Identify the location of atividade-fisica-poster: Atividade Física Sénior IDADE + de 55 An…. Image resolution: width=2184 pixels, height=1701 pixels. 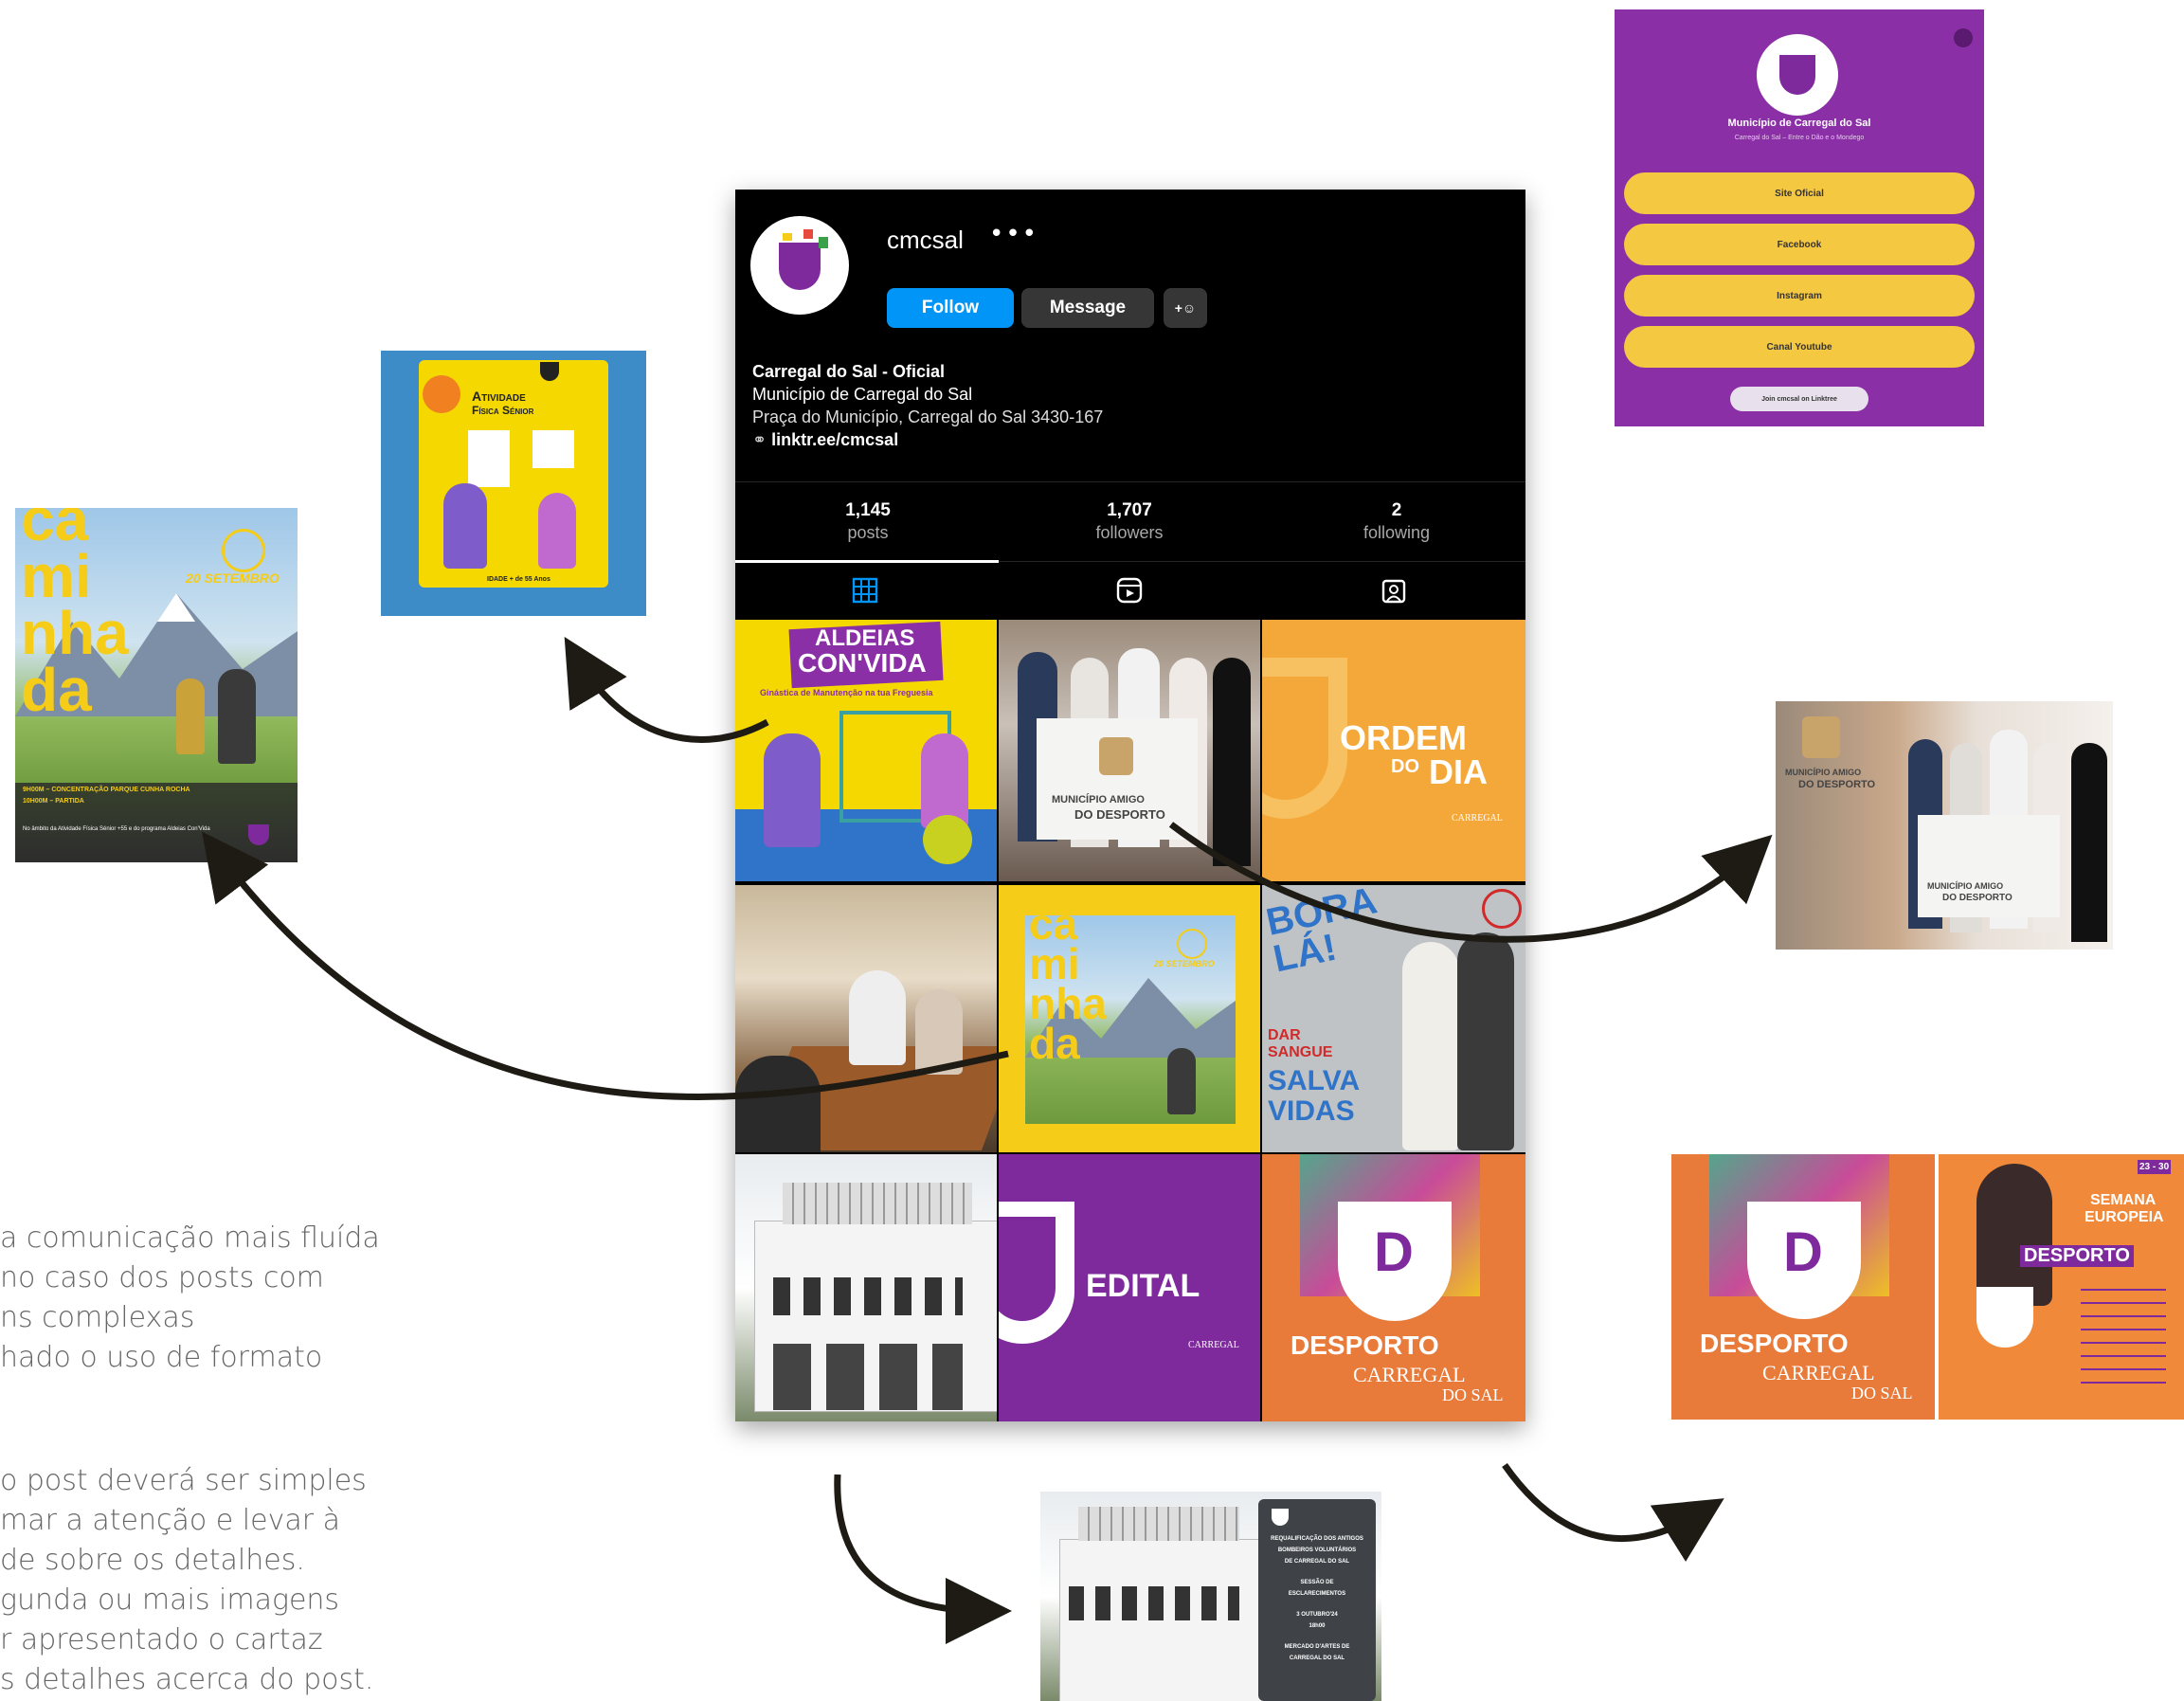
(513, 483).